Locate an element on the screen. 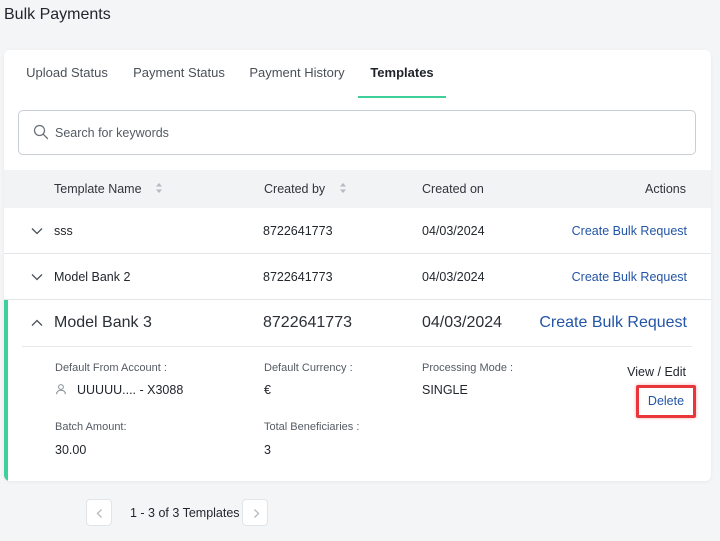 This screenshot has width=720, height=541. header-created-on: Created on is located at coordinates (453, 189).